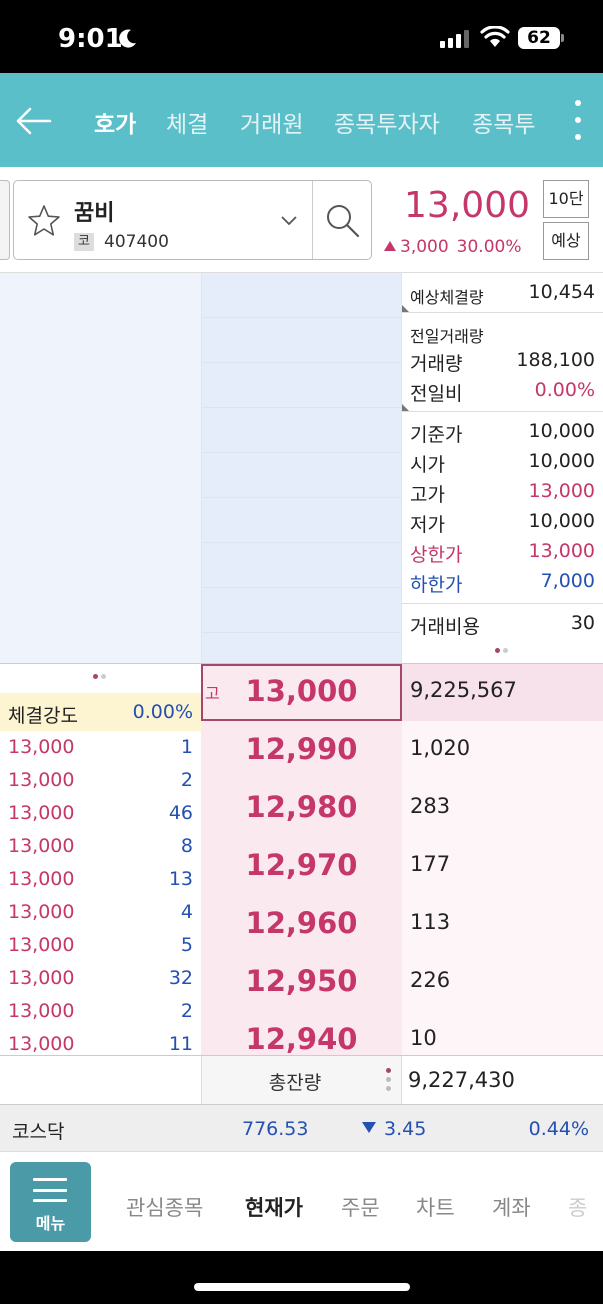 The height and width of the screenshot is (1304, 603). What do you see at coordinates (495, 36) in the screenshot?
I see `wifi-icon` at bounding box center [495, 36].